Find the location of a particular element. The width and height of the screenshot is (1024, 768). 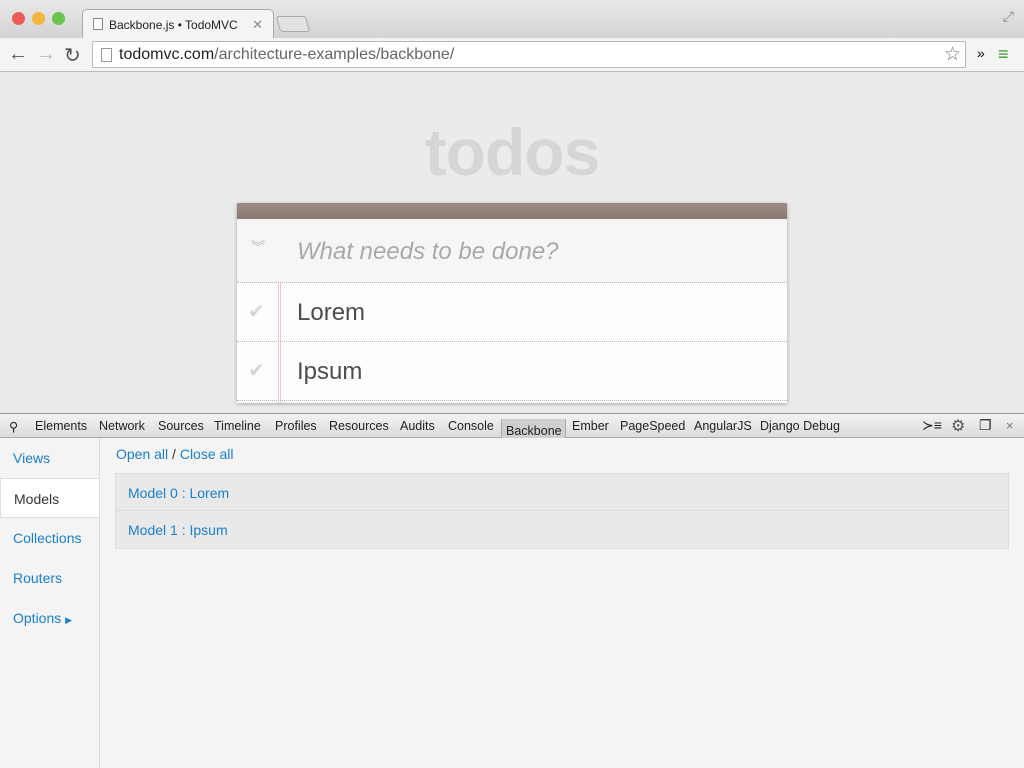

sidebar-item-views: Views is located at coordinates (49, 458).